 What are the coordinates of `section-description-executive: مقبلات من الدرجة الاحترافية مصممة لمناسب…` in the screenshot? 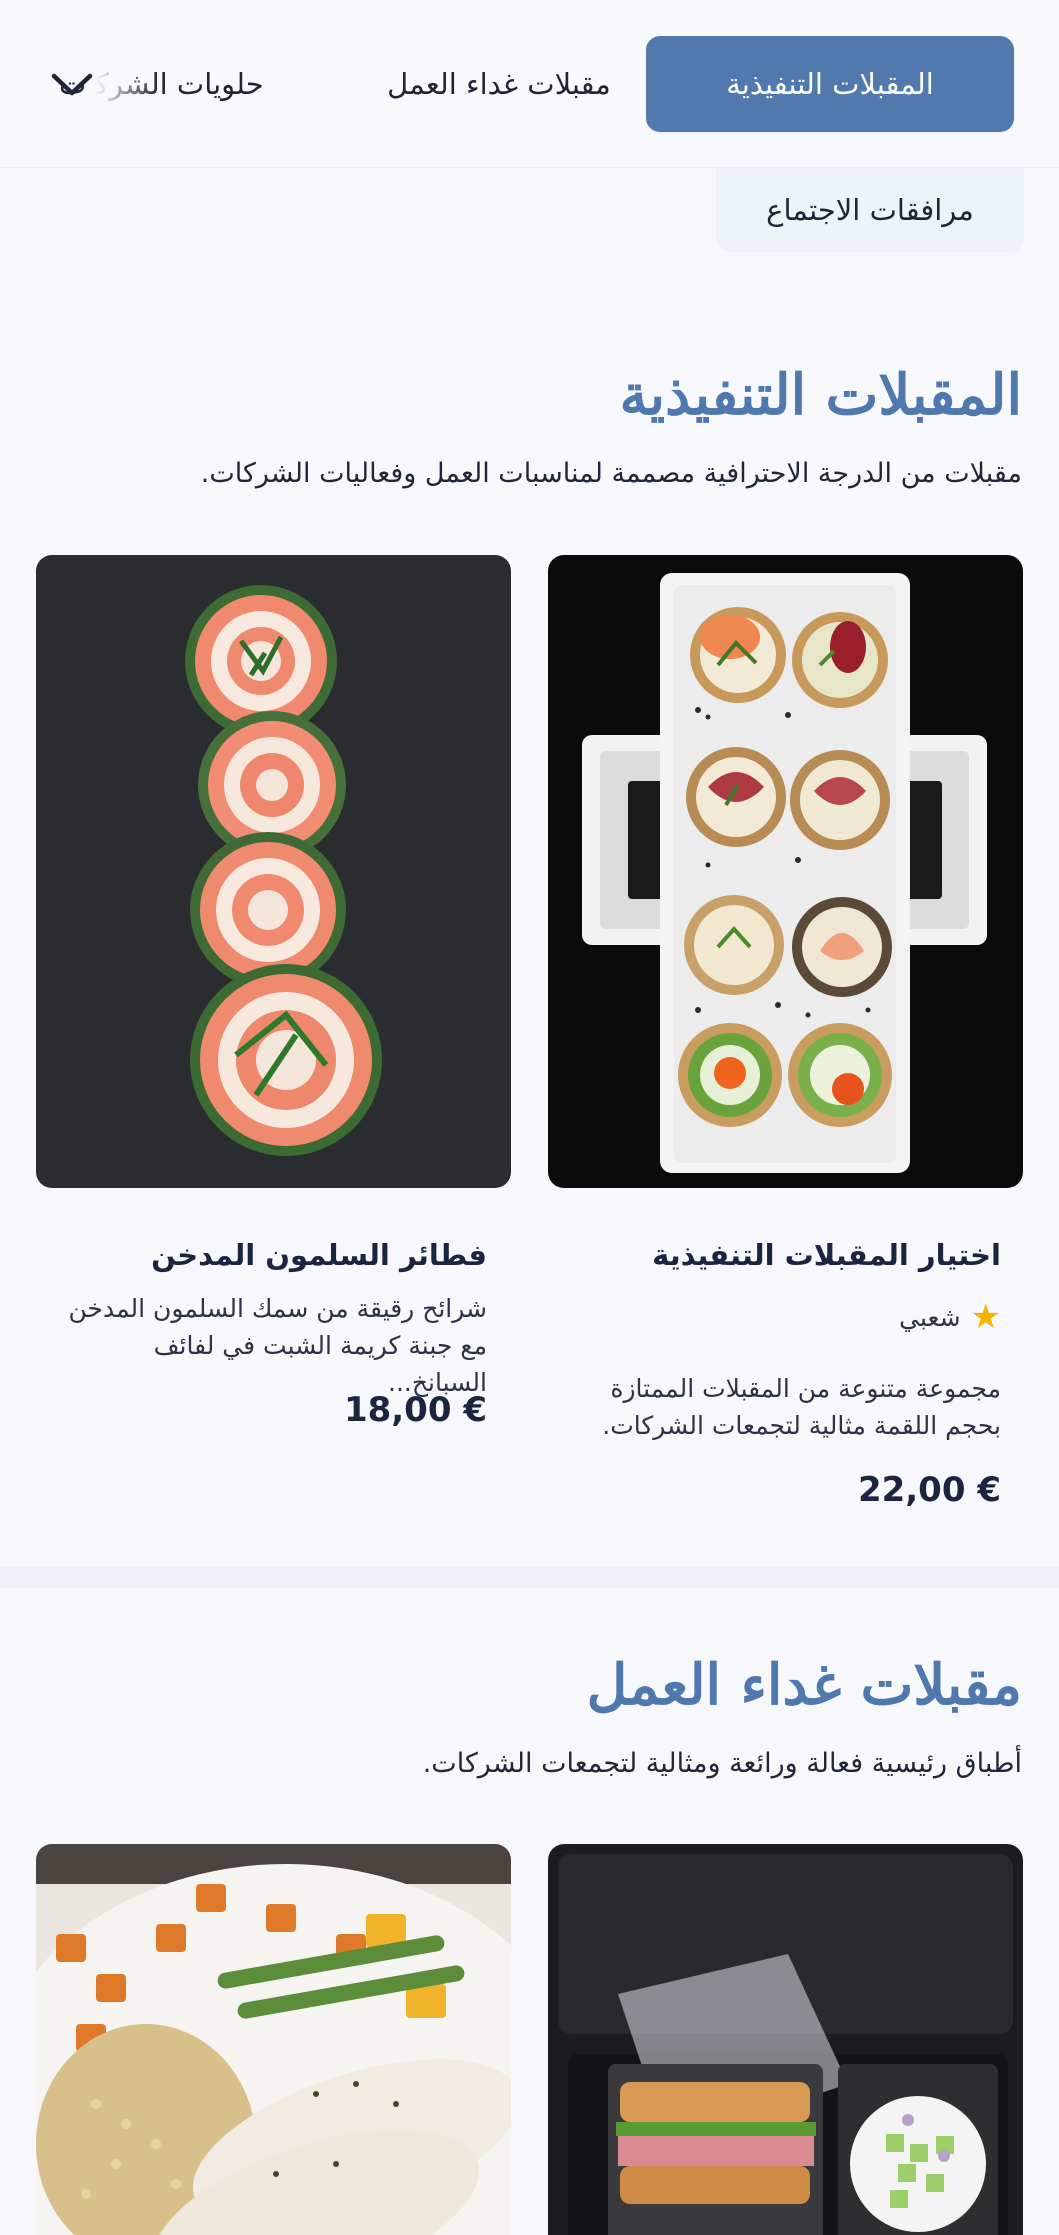 It's located at (611, 473).